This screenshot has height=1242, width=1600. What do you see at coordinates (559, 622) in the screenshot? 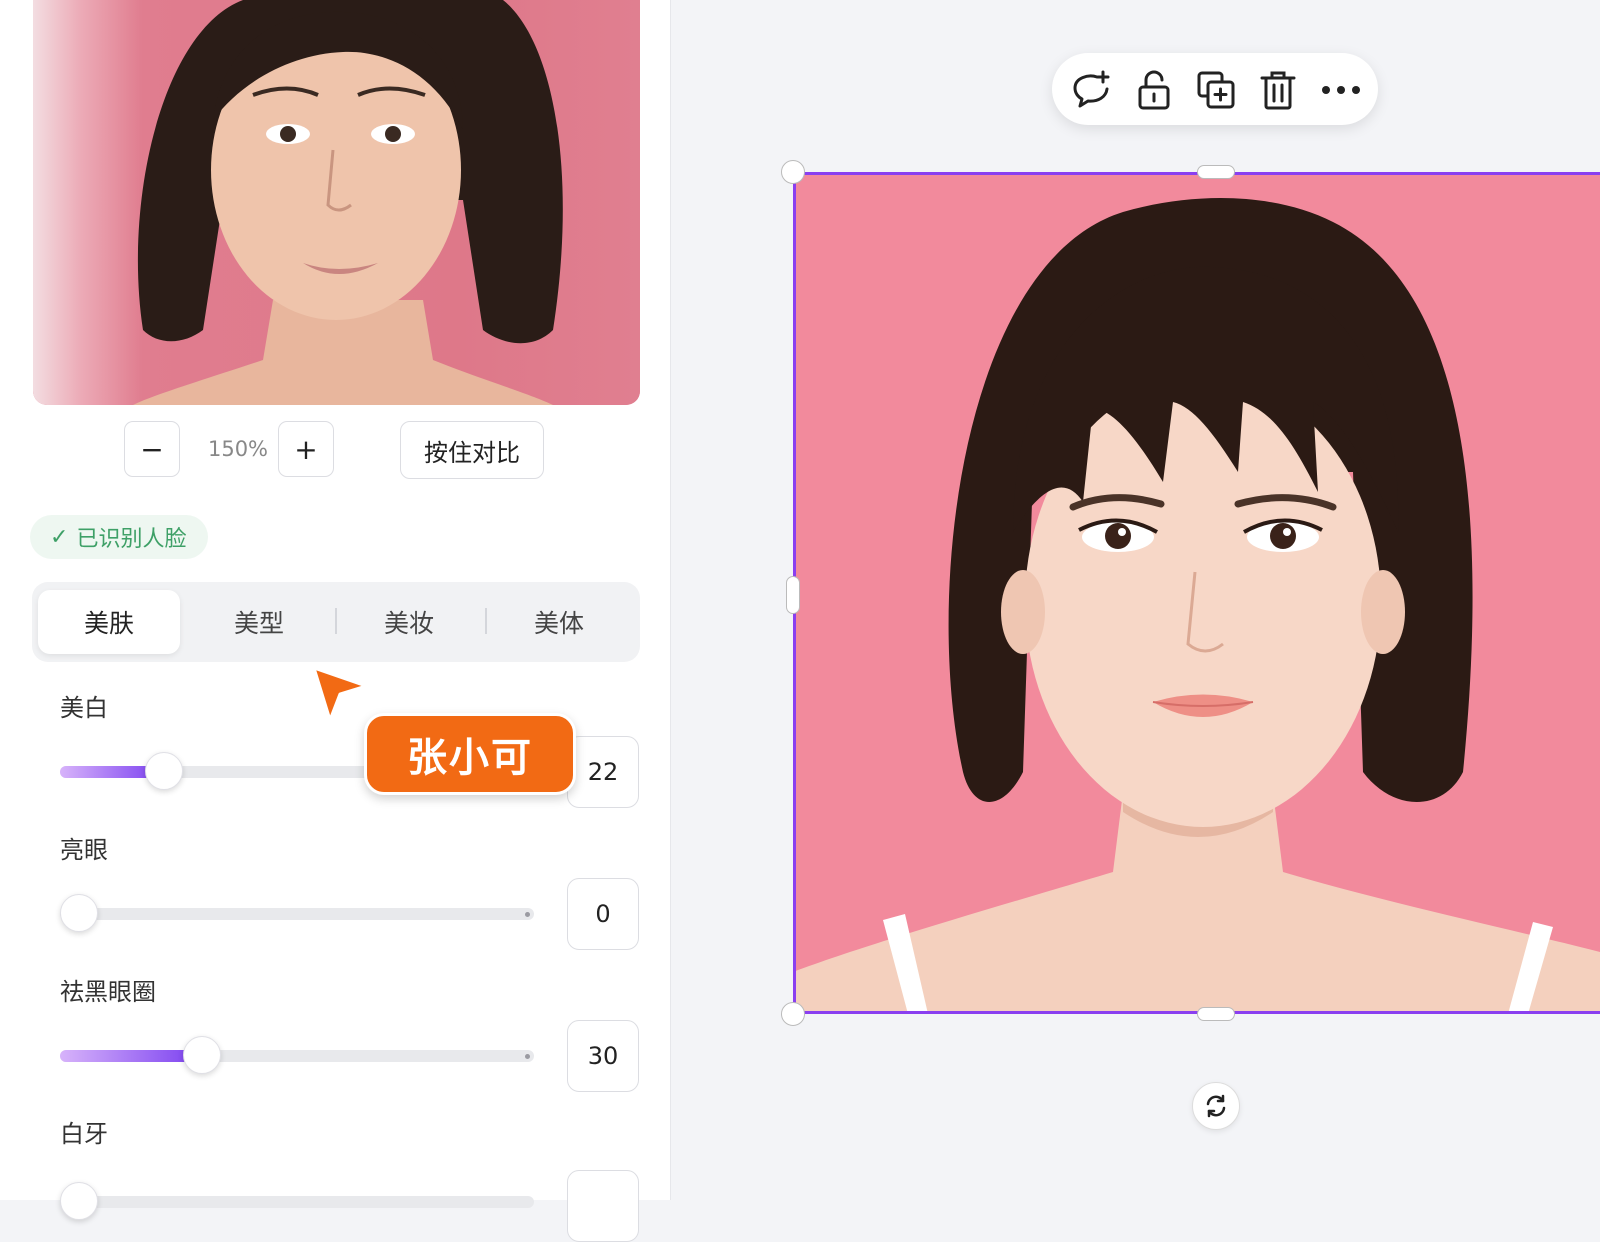
I see `tab-body: 美体` at bounding box center [559, 622].